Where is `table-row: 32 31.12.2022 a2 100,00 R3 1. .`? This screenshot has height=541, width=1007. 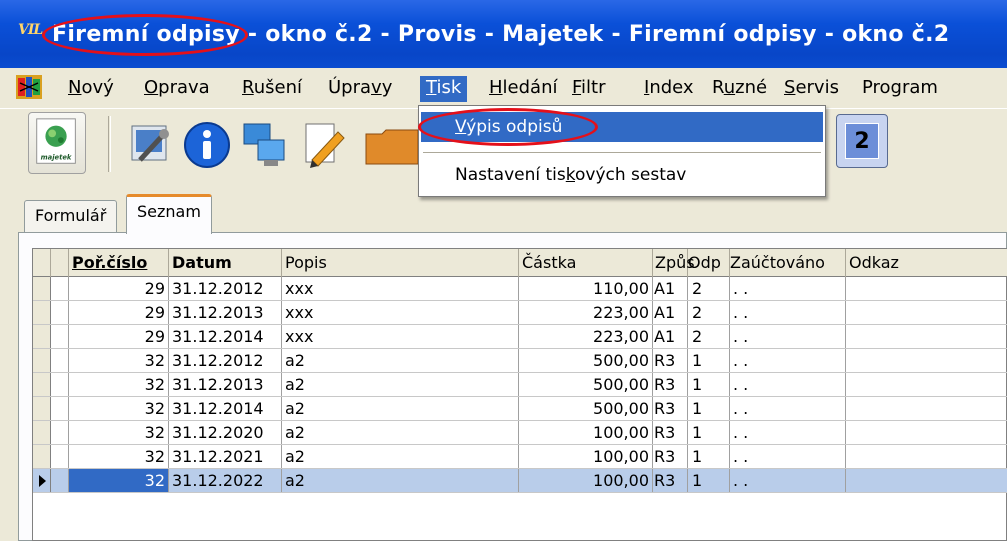
table-row: 32 31.12.2022 a2 100,00 R3 1. . is located at coordinates (520, 481).